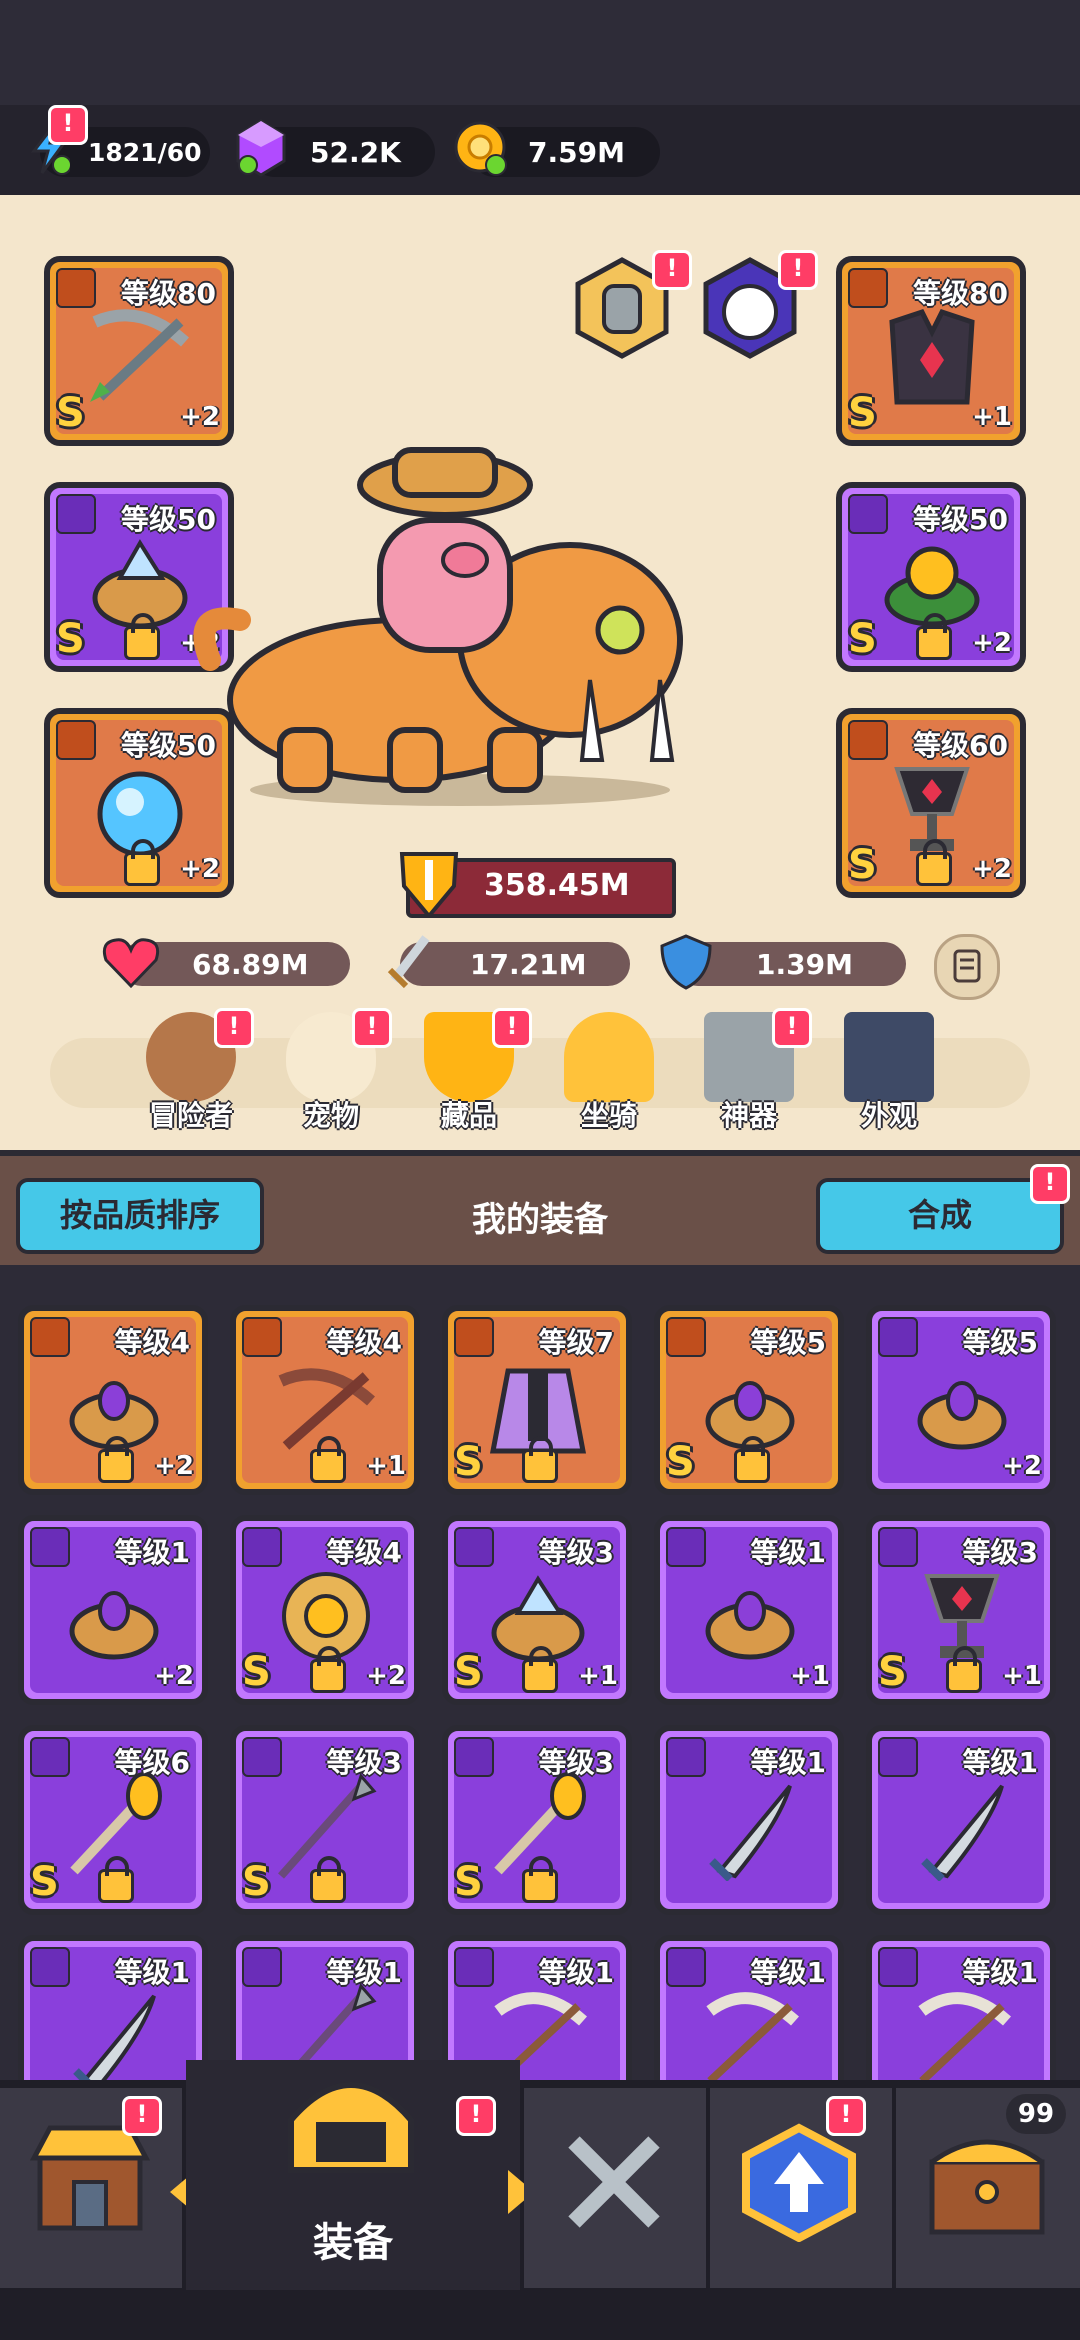 This screenshot has height=2340, width=1080. What do you see at coordinates (152, 1762) in the screenshot?
I see `item-level: 等级6` at bounding box center [152, 1762].